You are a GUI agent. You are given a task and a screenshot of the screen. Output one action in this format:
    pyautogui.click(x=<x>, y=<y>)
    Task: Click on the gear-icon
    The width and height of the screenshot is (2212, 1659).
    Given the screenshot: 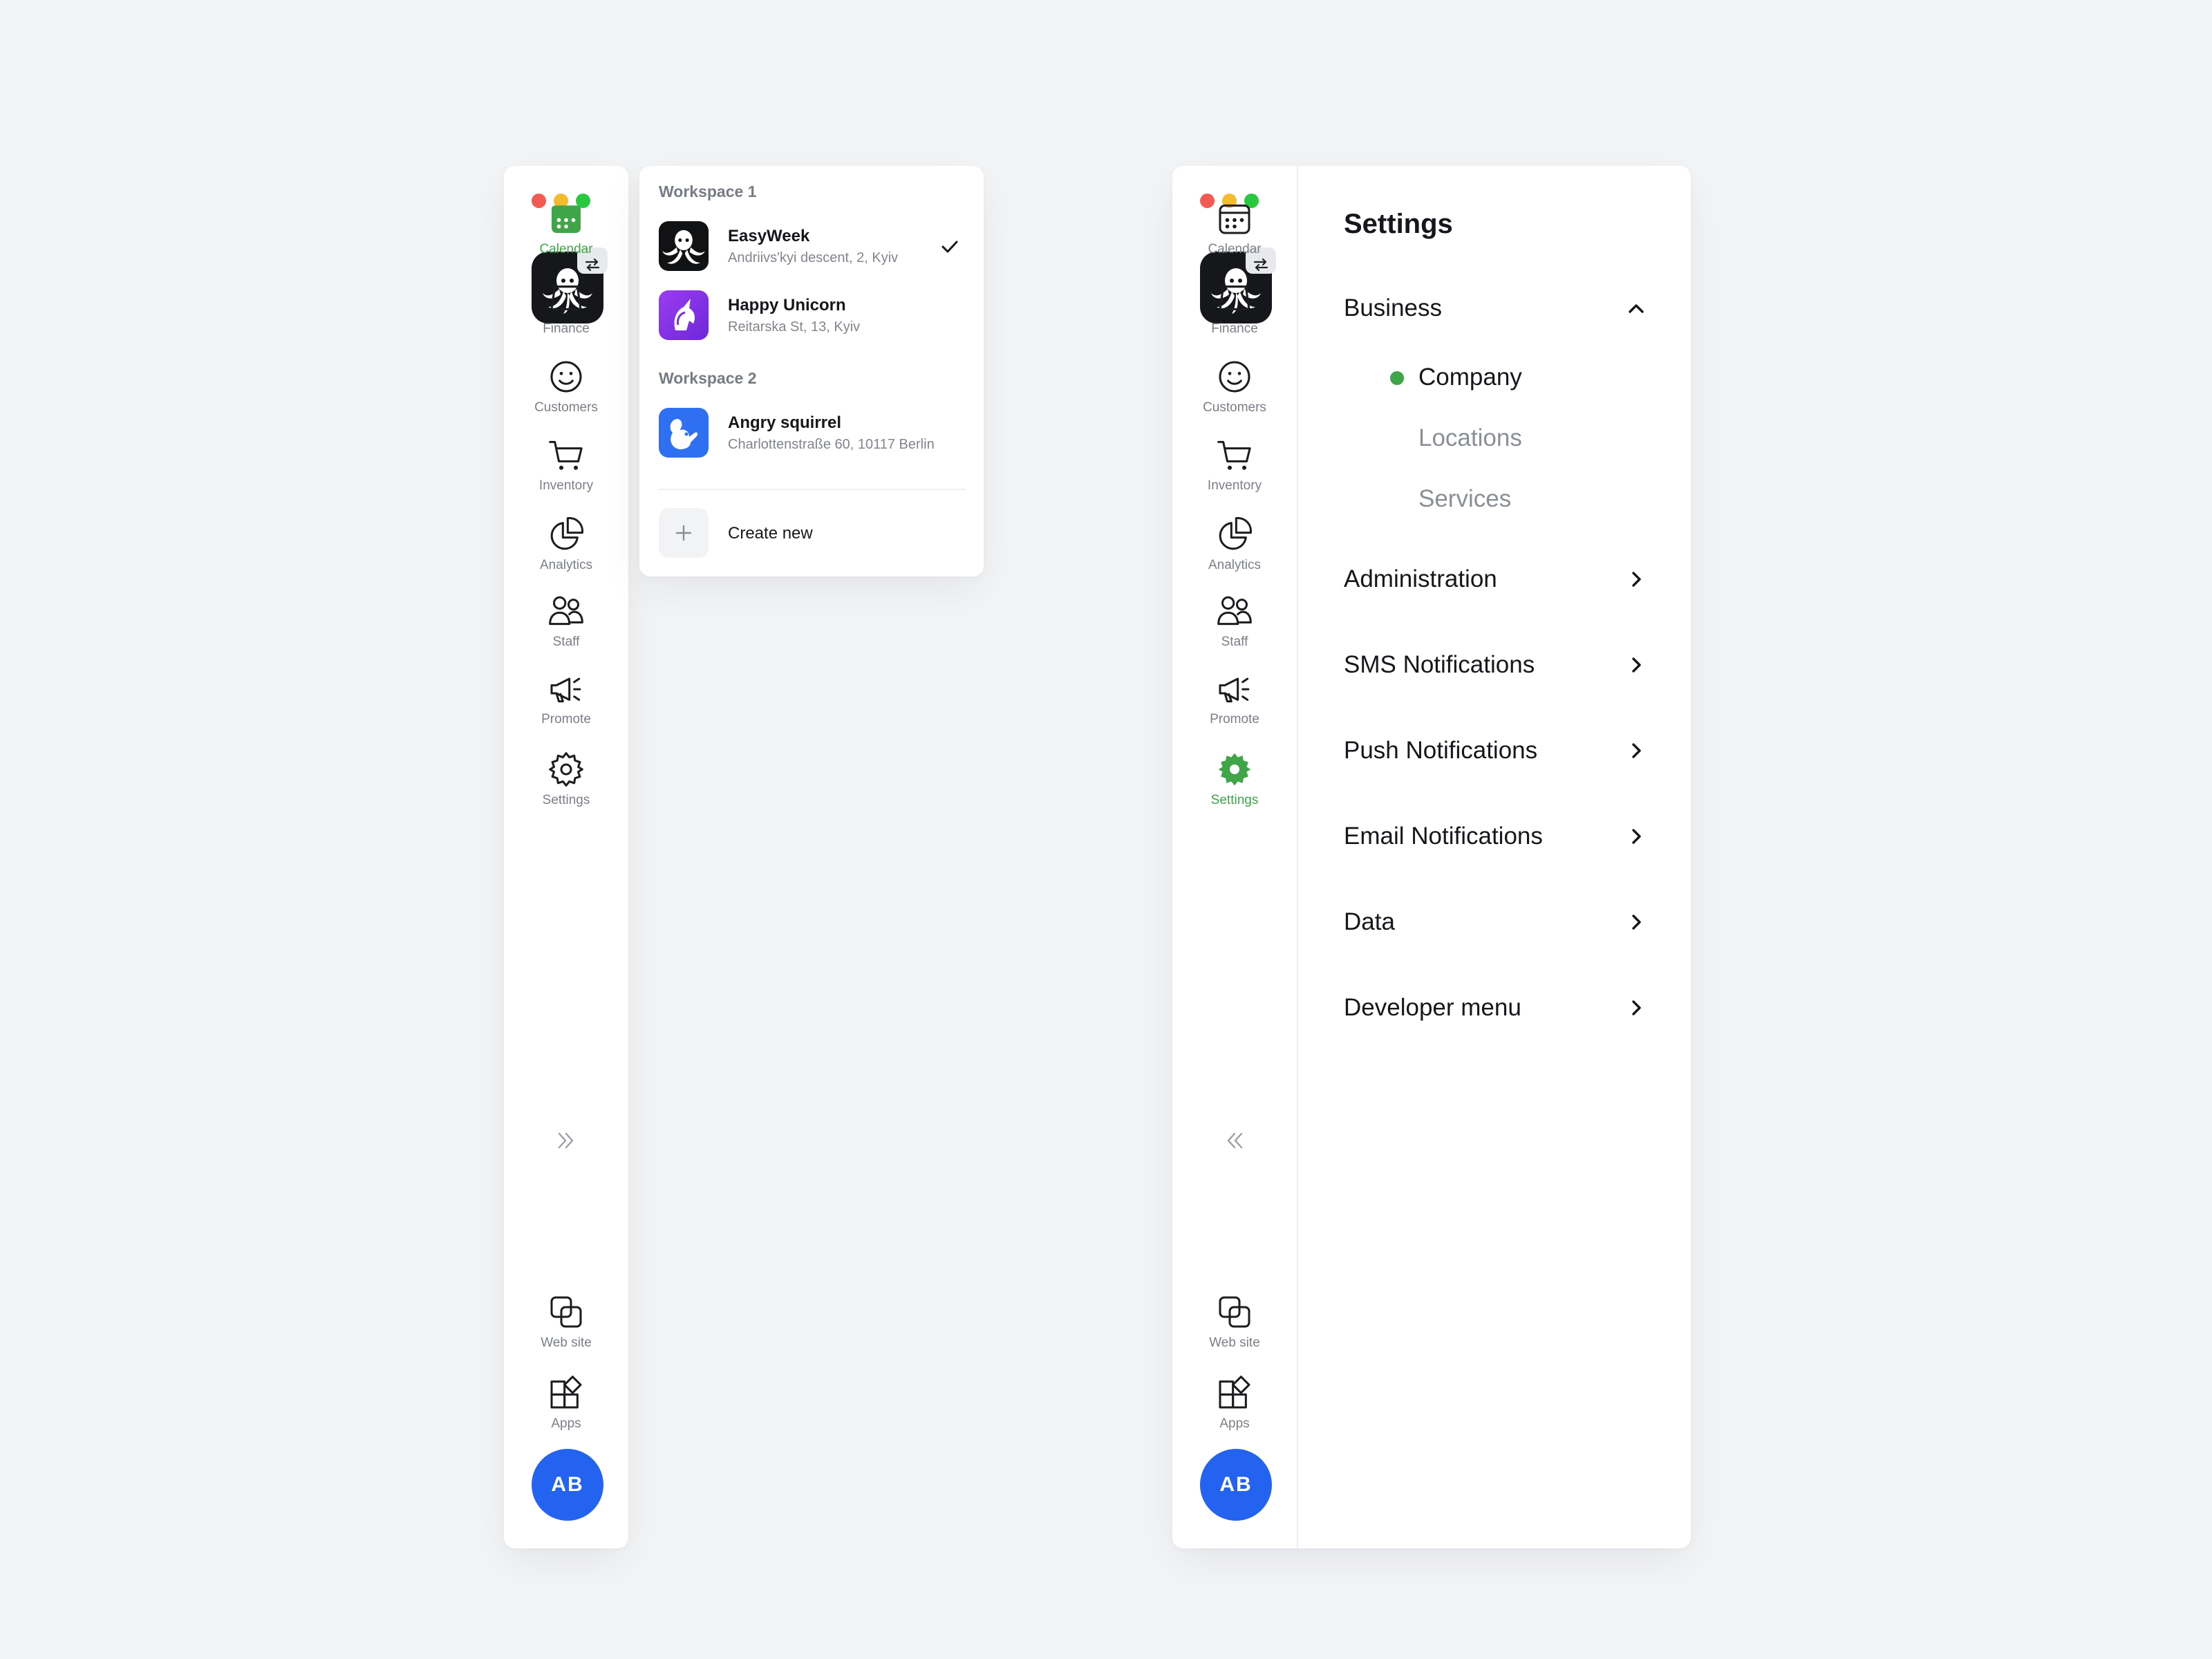 What is the action you would take?
    pyautogui.click(x=1234, y=770)
    